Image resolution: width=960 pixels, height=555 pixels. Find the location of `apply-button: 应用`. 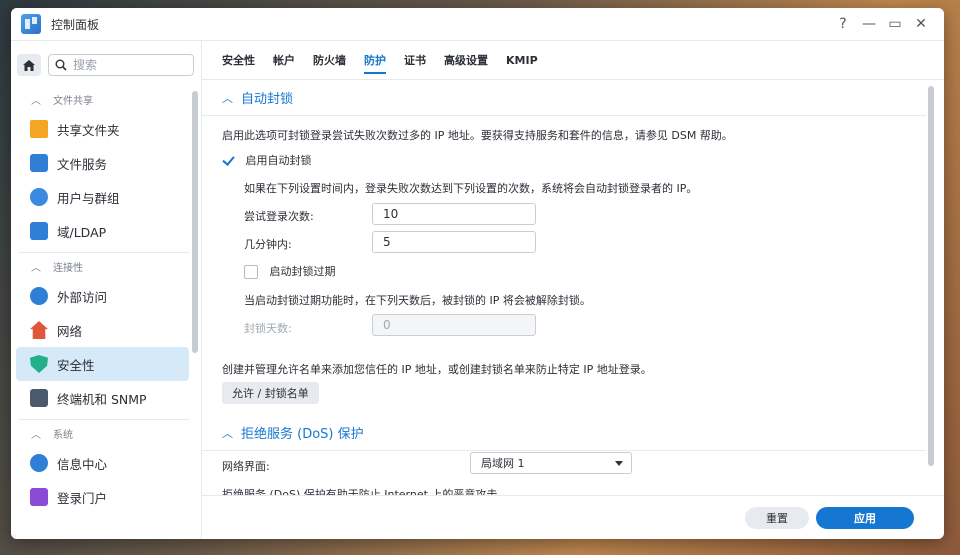

apply-button: 应用 is located at coordinates (865, 517).